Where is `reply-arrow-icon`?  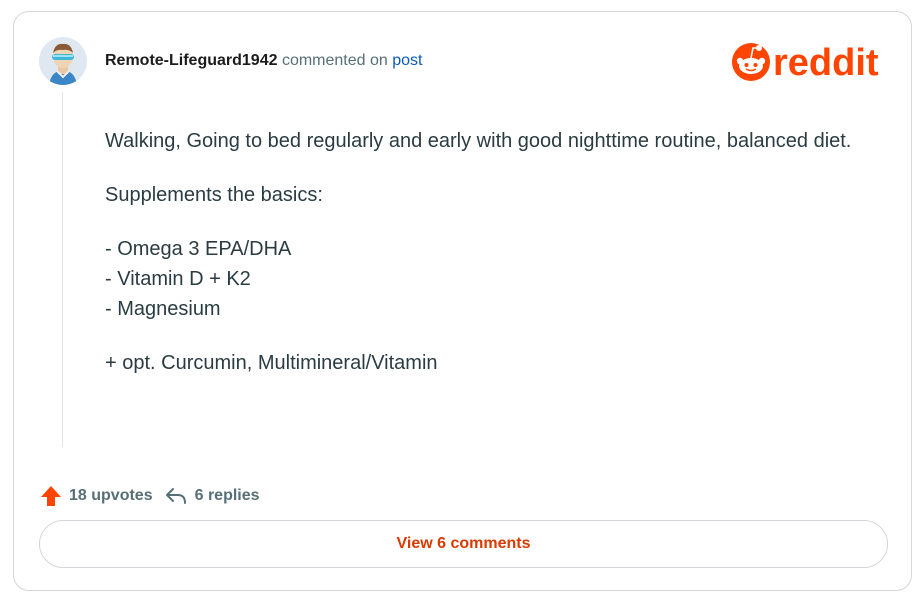 reply-arrow-icon is located at coordinates (175, 496).